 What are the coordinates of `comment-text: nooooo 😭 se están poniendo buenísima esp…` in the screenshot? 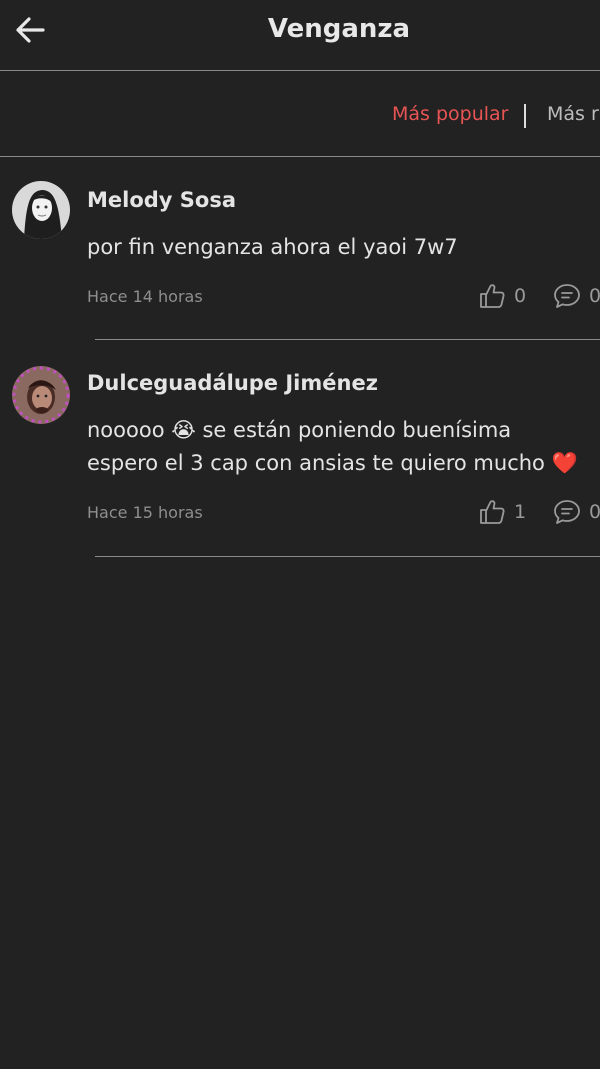 It's located at (343, 447).